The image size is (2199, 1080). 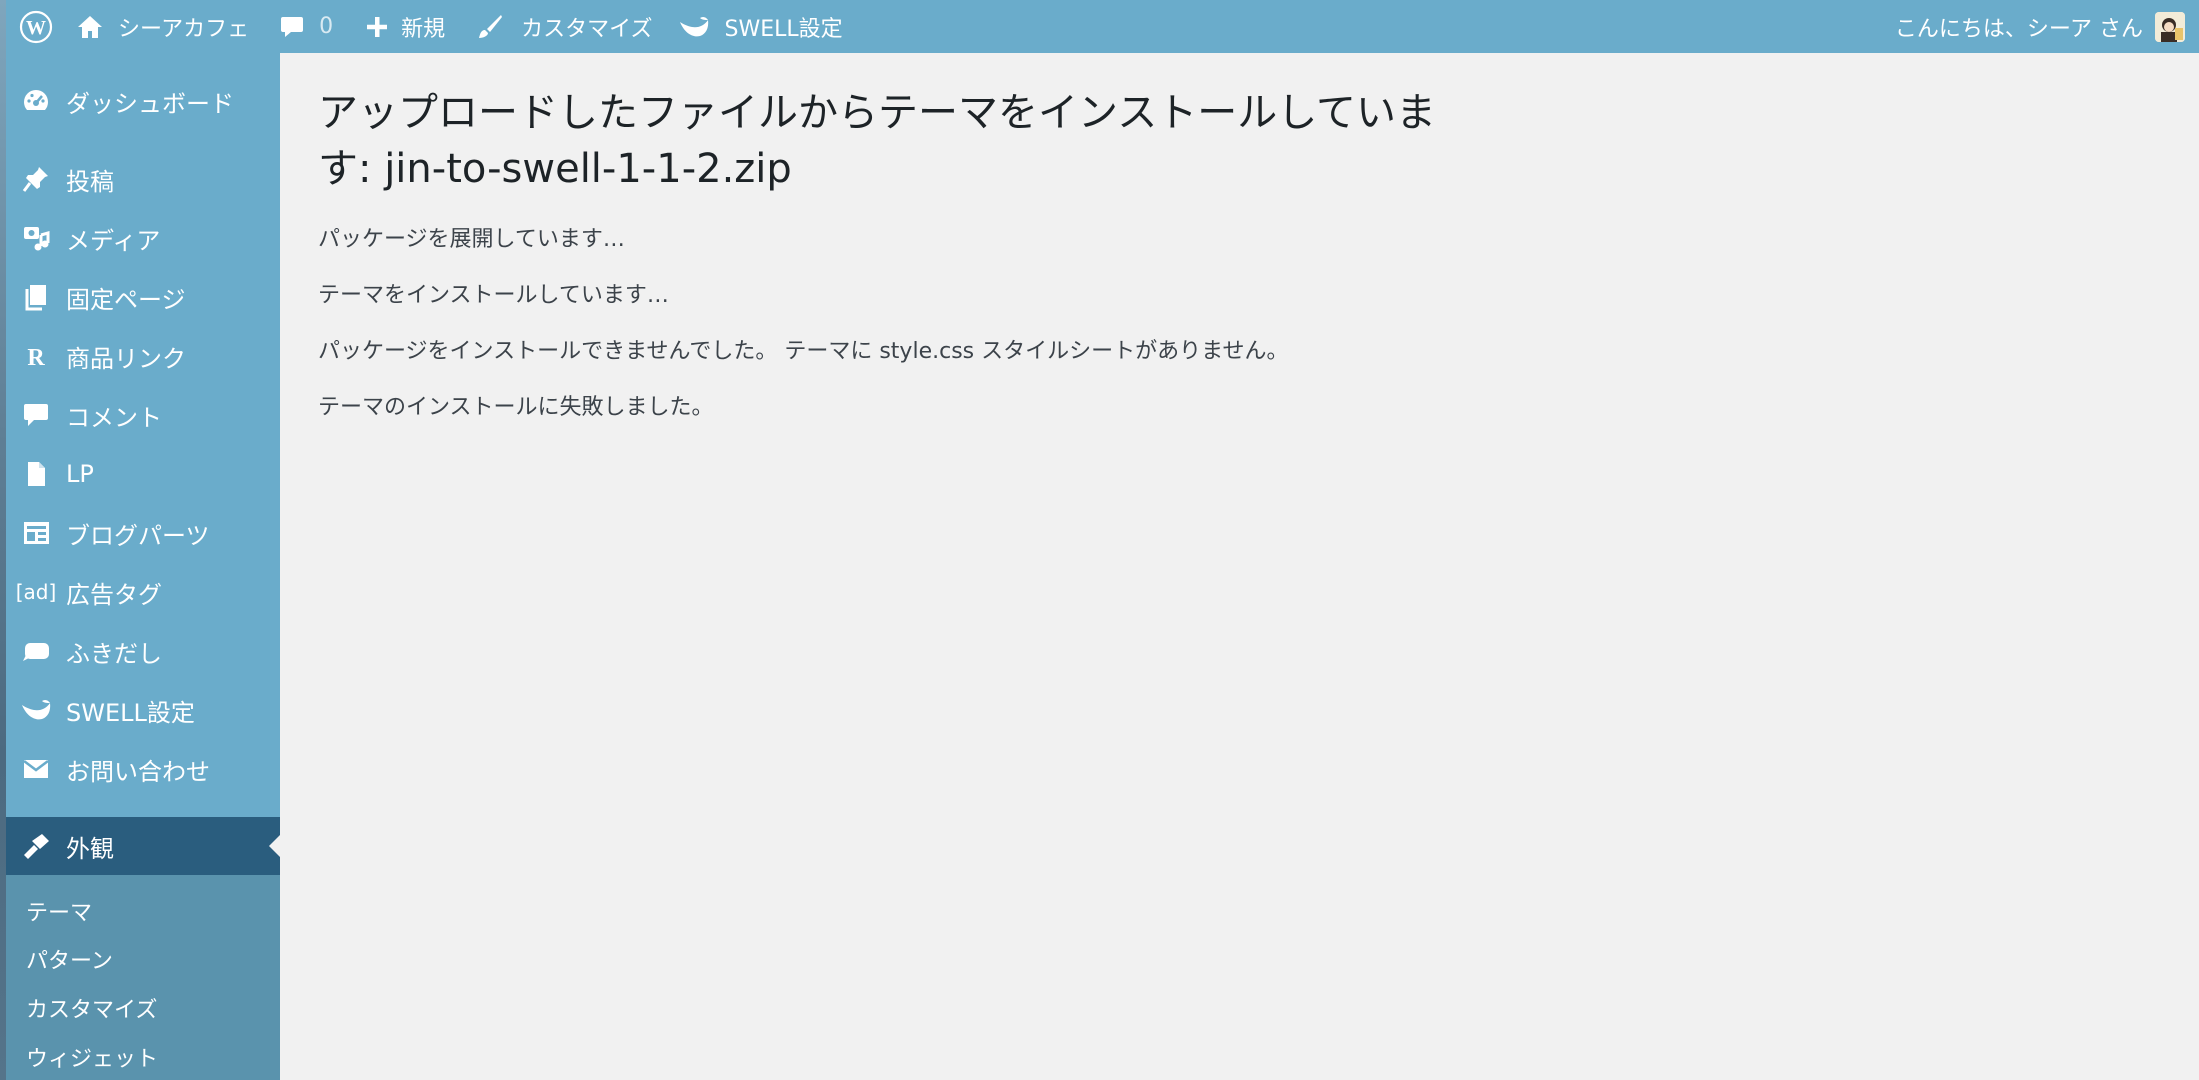 I want to click on swell-settings-link: SWELL設定, so click(x=760, y=26).